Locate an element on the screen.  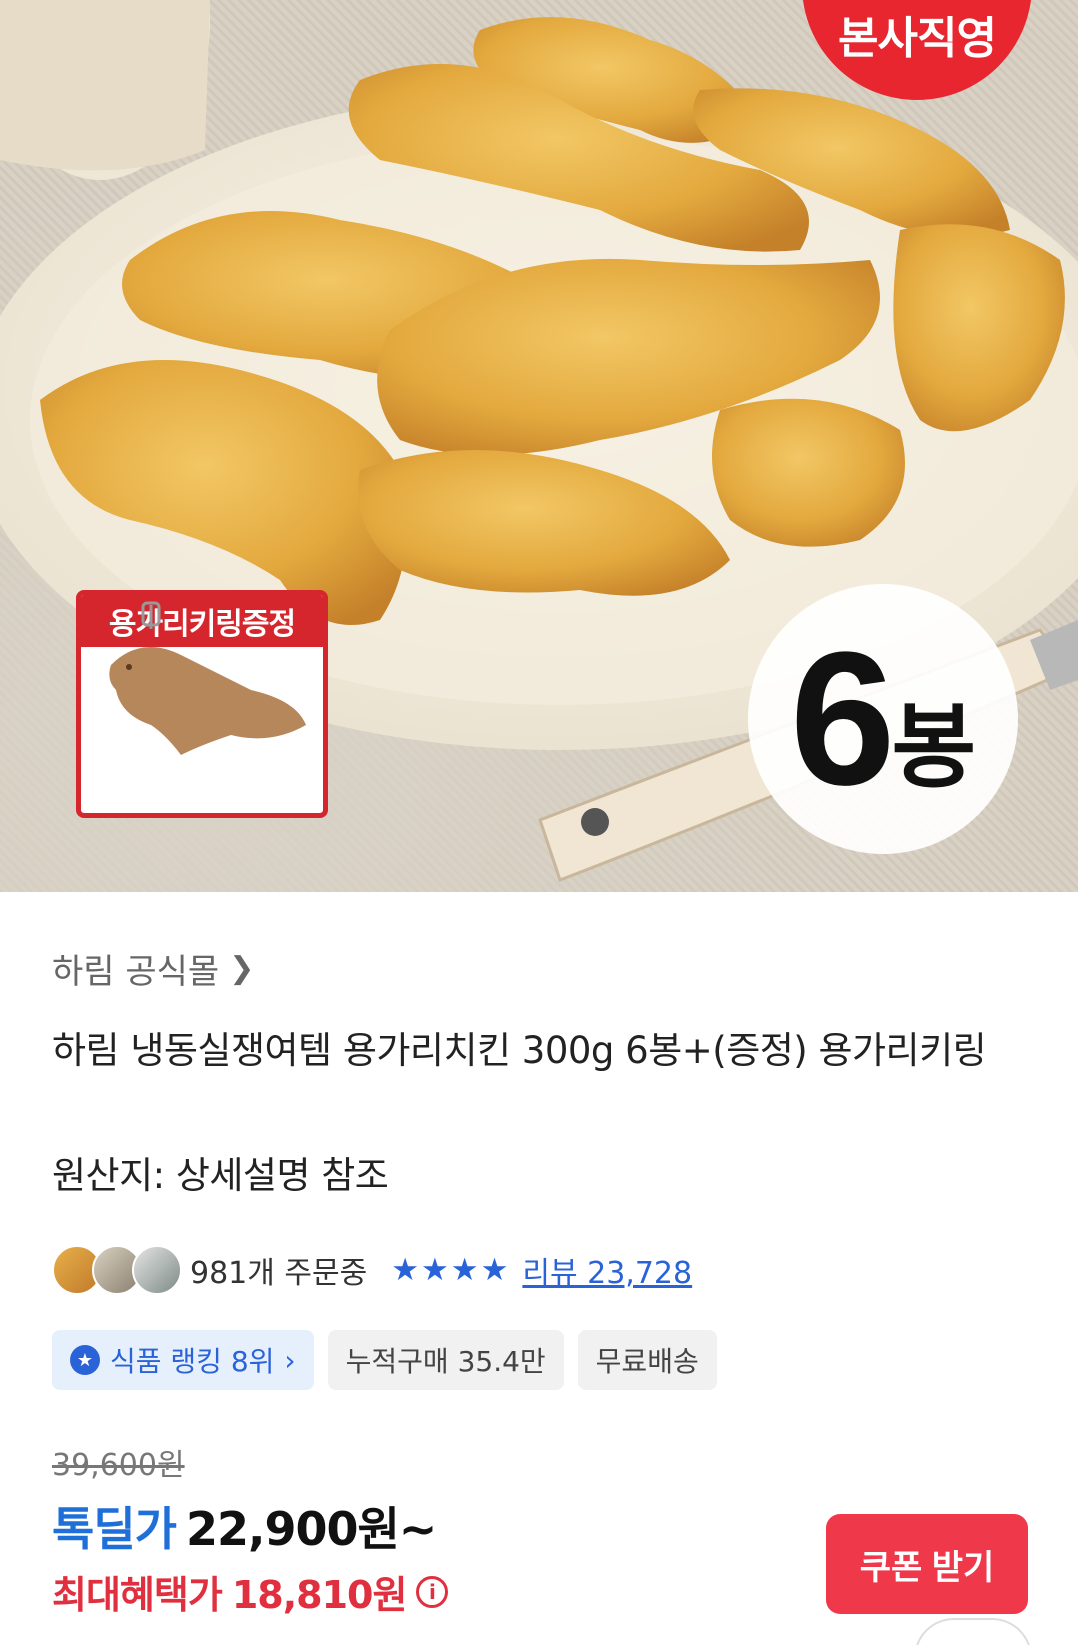
product-chips: ★ 식품 랭킹 8위 › 누적구매 35.4만 무료배송 is located at coordinates (384, 1360).